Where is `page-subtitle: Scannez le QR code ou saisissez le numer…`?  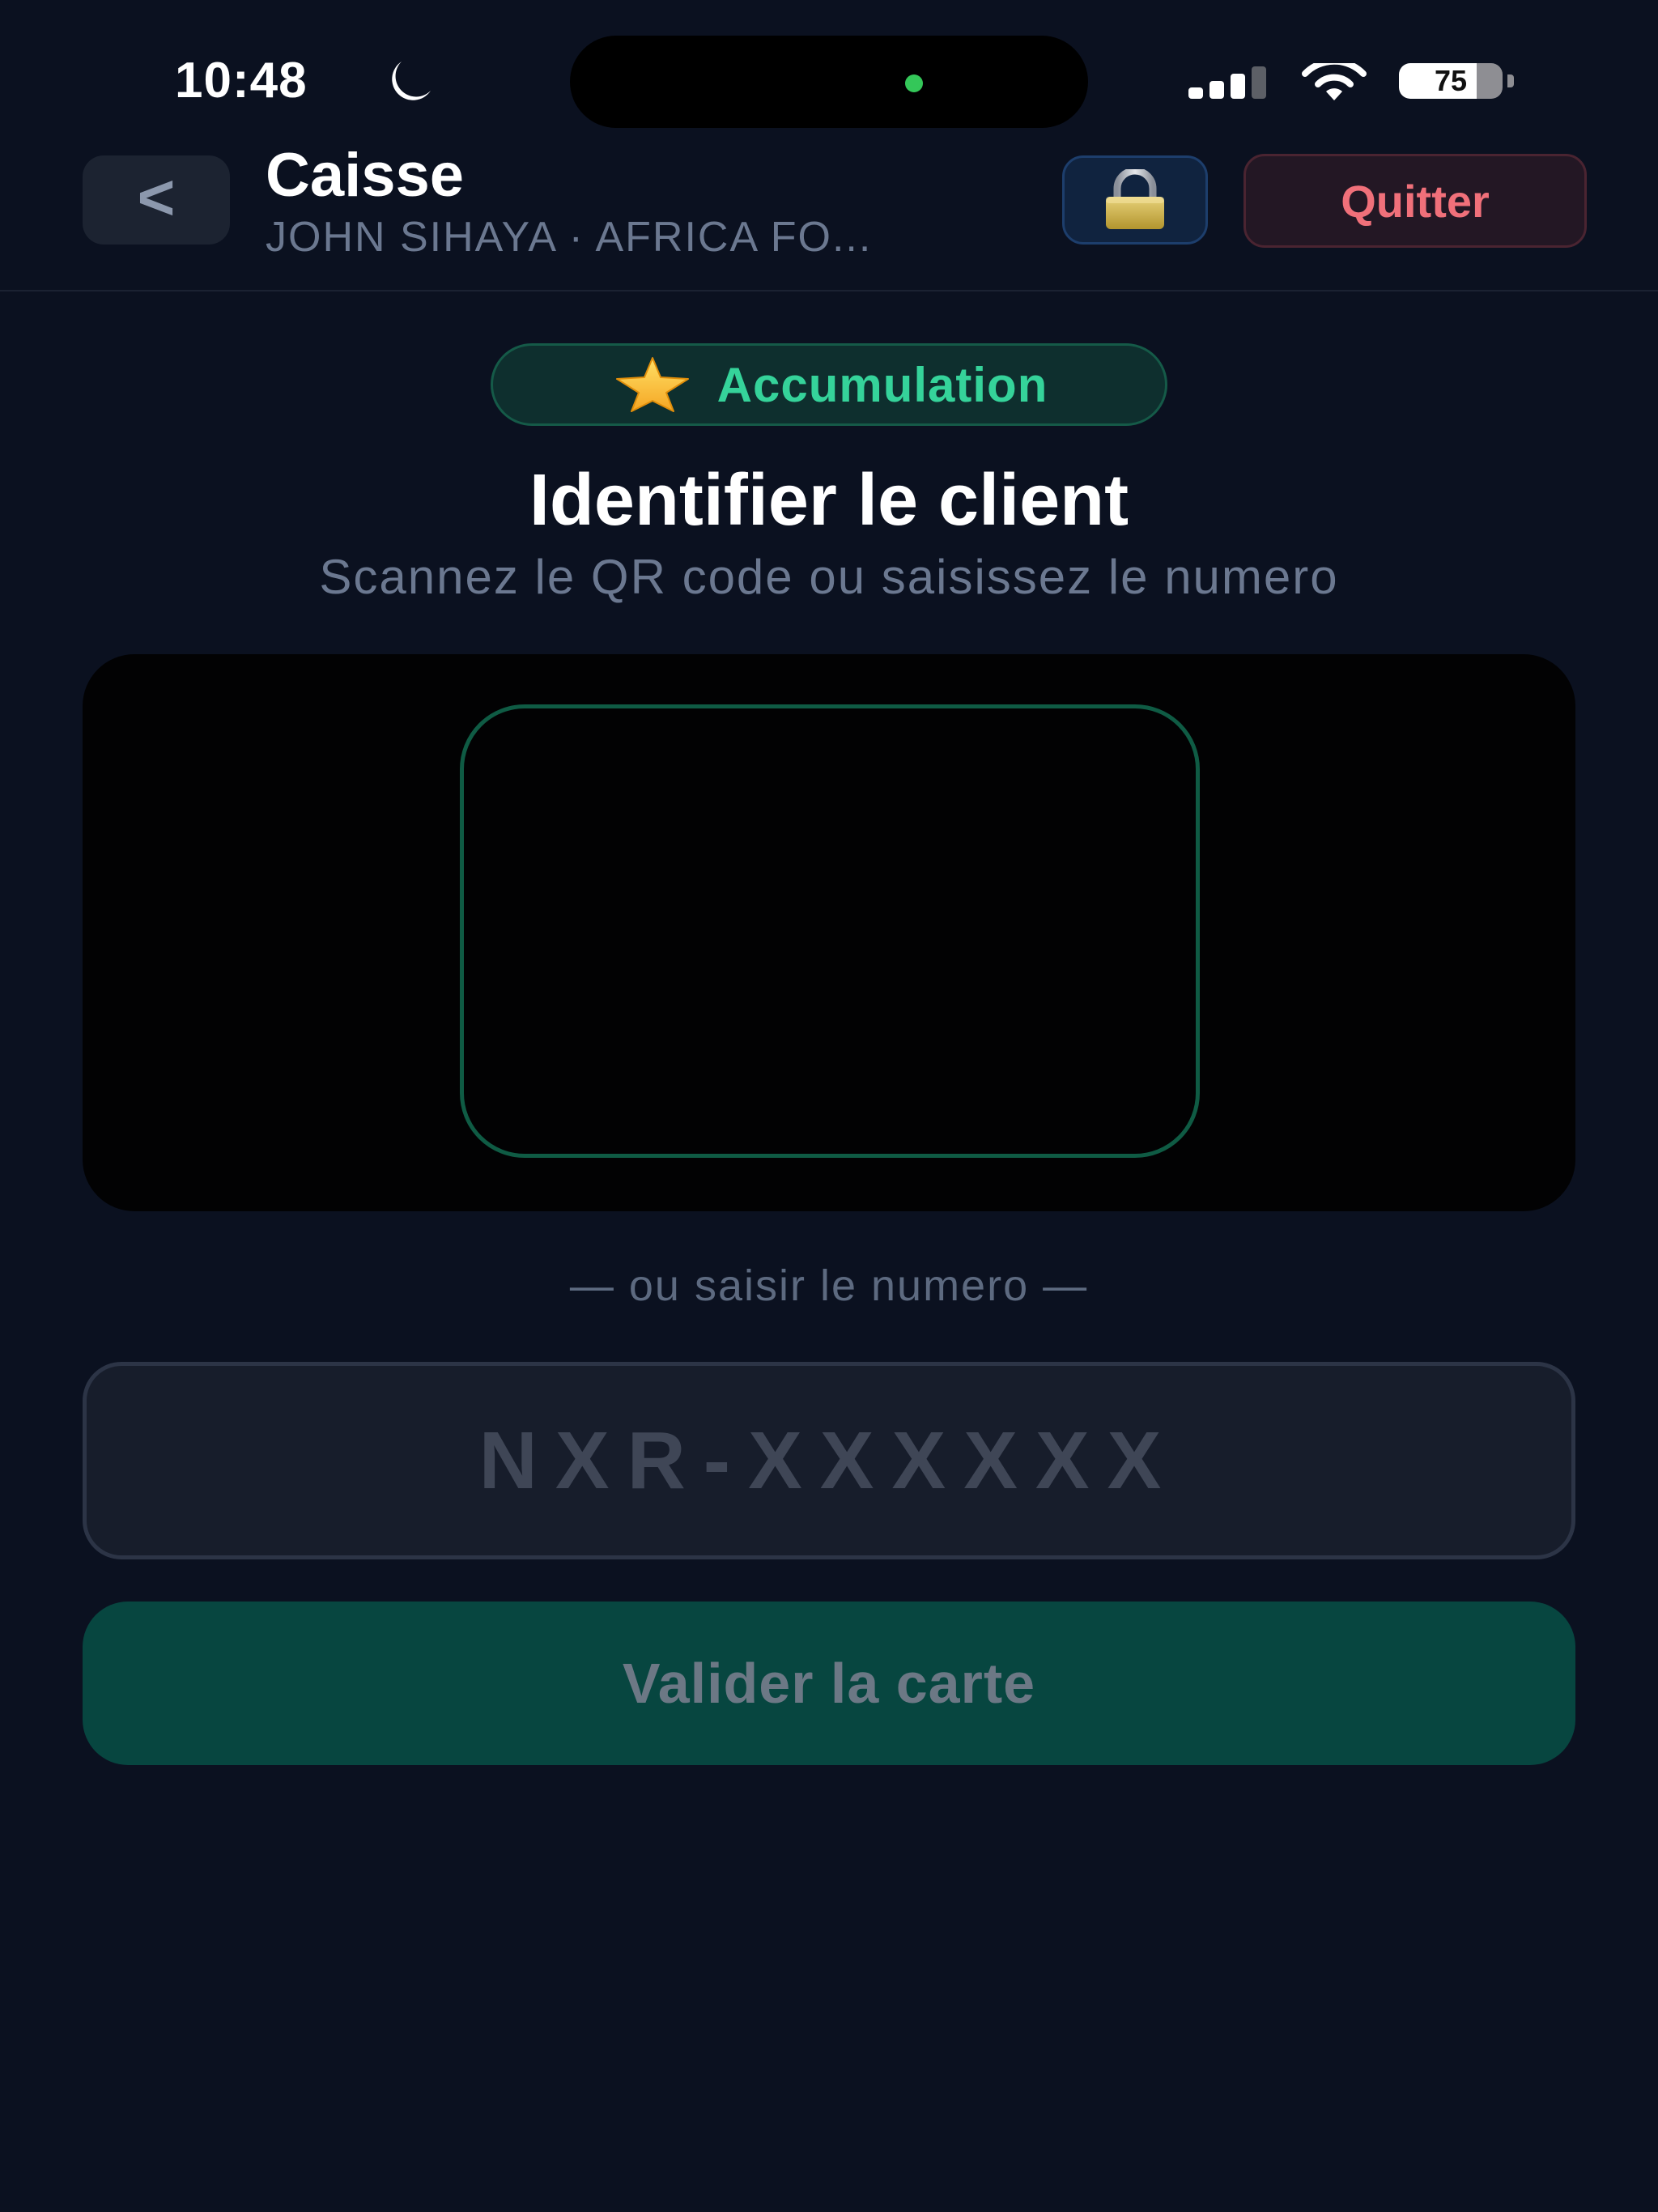
page-subtitle: Scannez le QR code ou saisissez le numer… is located at coordinates (829, 577).